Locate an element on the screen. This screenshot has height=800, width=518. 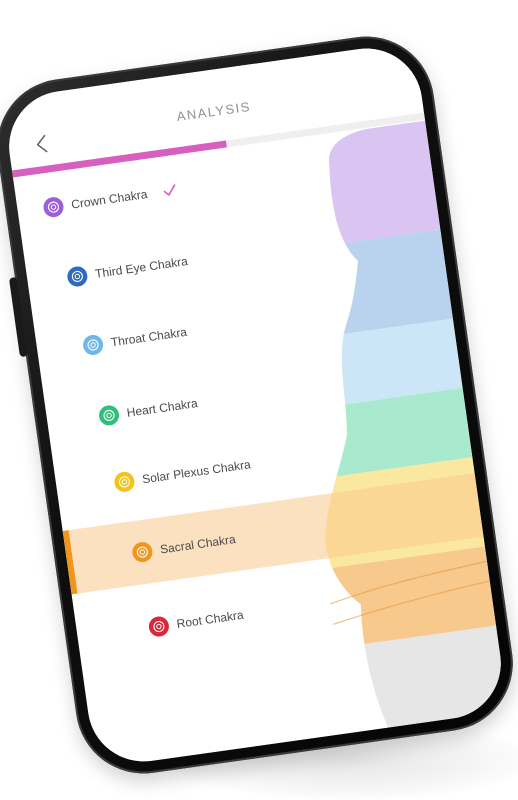
check-icon is located at coordinates (169, 190).